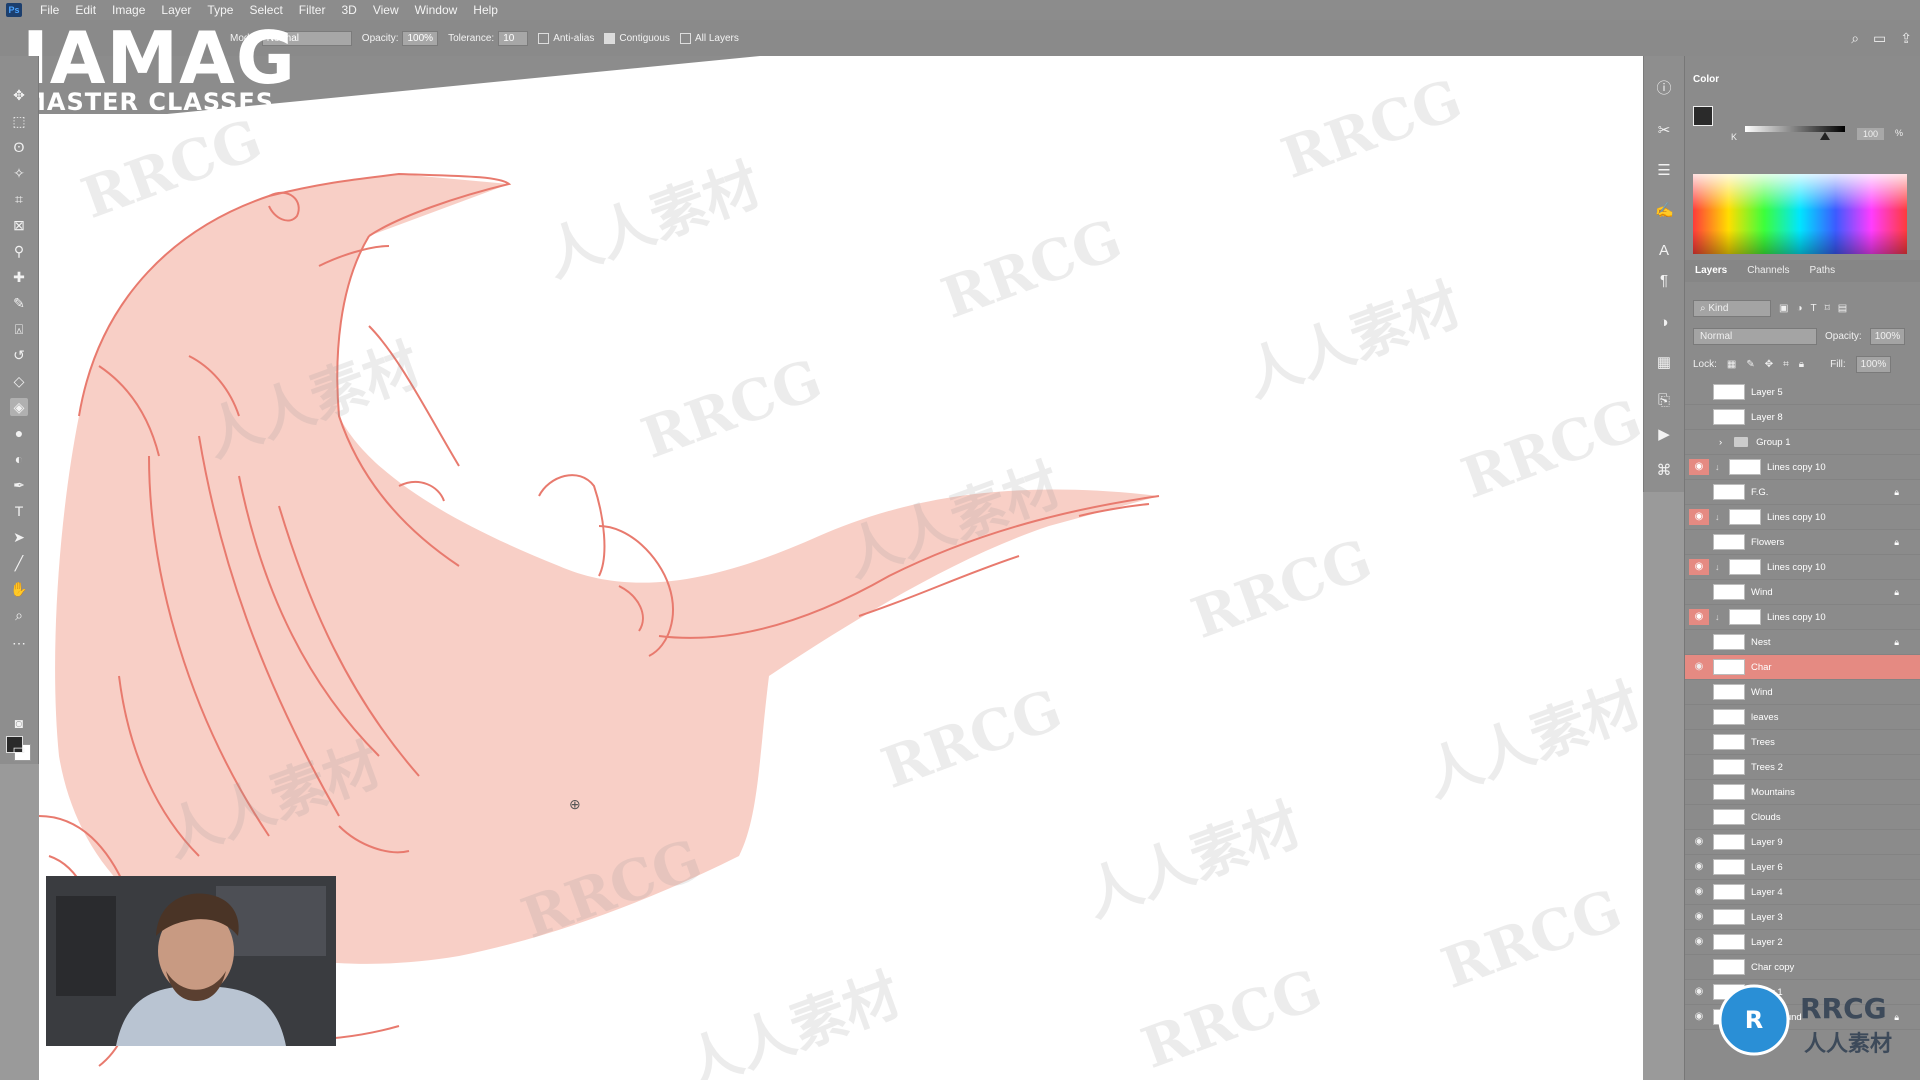 Image resolution: width=1920 pixels, height=1080 pixels. What do you see at coordinates (488, 38) in the screenshot?
I see `tolerance-option: Tolerance: 10` at bounding box center [488, 38].